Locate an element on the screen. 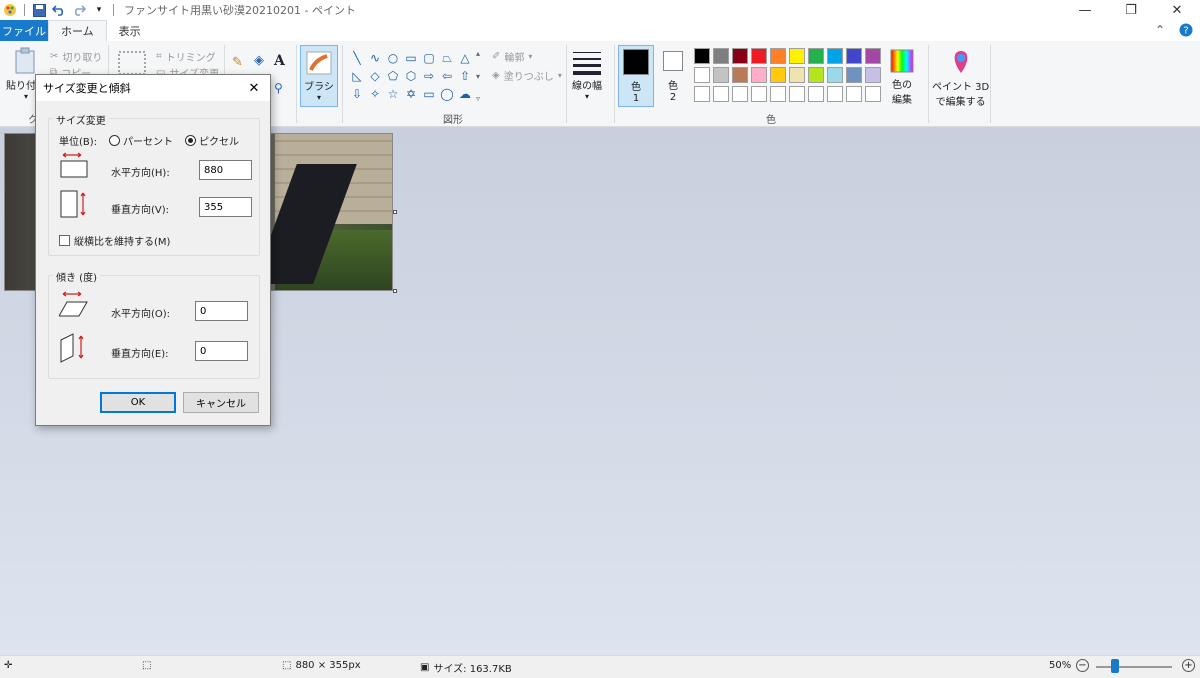 Image resolution: width=1200 pixels, height=678 pixels. left-arrow-shape-icon: ⇦ is located at coordinates (447, 76).